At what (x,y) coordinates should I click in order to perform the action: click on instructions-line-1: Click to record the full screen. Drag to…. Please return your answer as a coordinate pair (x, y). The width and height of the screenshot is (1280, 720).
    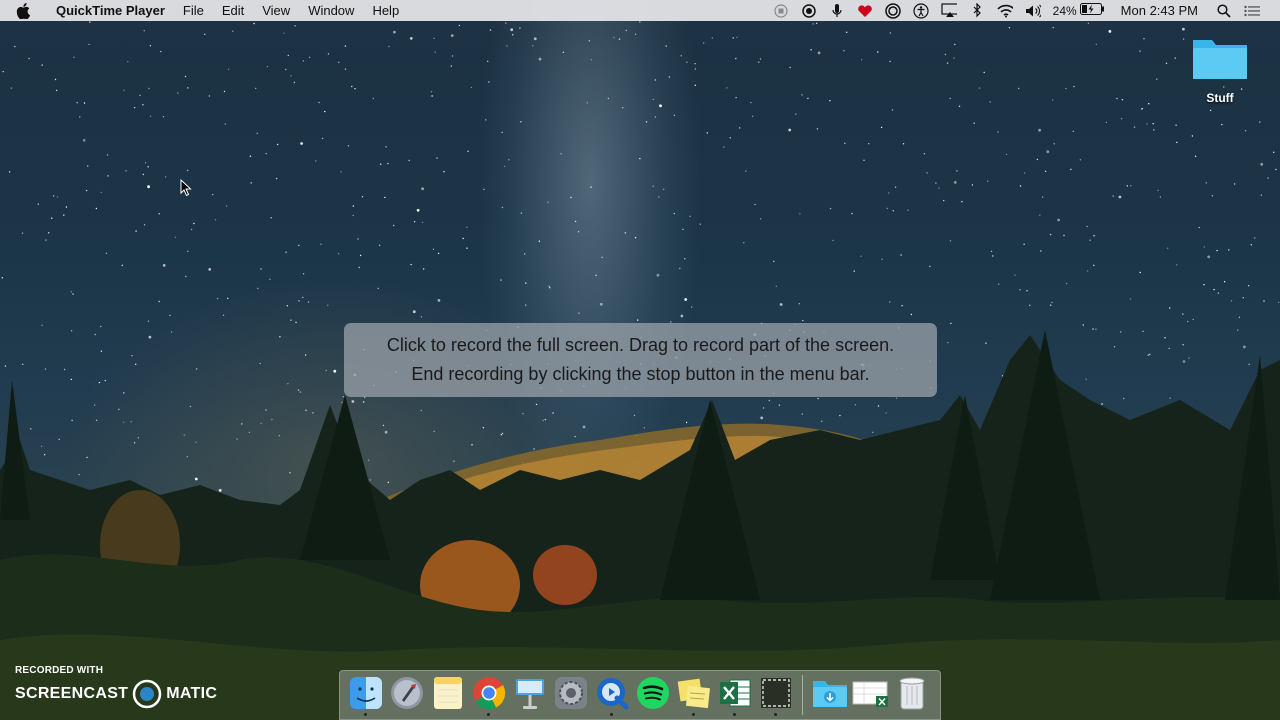
    Looking at the image, I should click on (640, 345).